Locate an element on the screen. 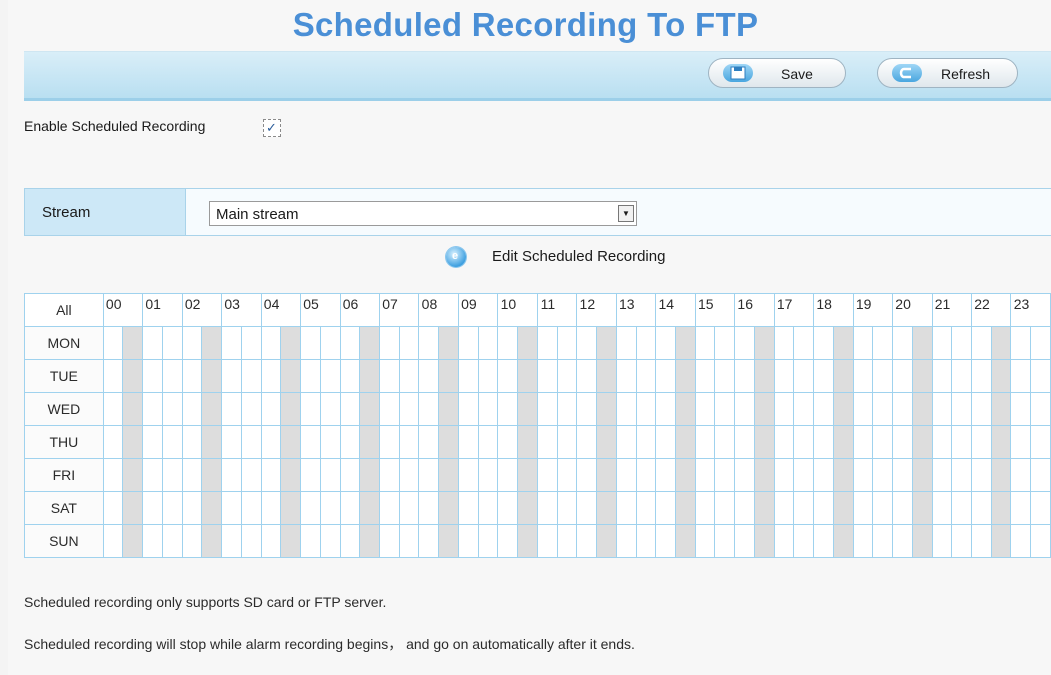 The image size is (1051, 675). hour-header-01: 01 is located at coordinates (162, 310).